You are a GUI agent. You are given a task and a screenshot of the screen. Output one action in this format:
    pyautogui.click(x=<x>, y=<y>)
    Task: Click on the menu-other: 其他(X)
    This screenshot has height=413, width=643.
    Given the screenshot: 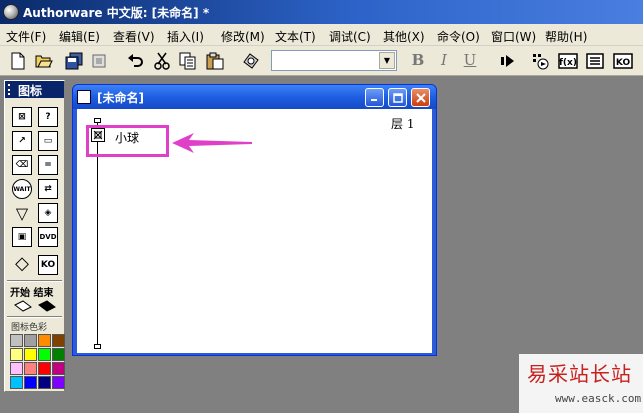 What is the action you would take?
    pyautogui.click(x=404, y=36)
    